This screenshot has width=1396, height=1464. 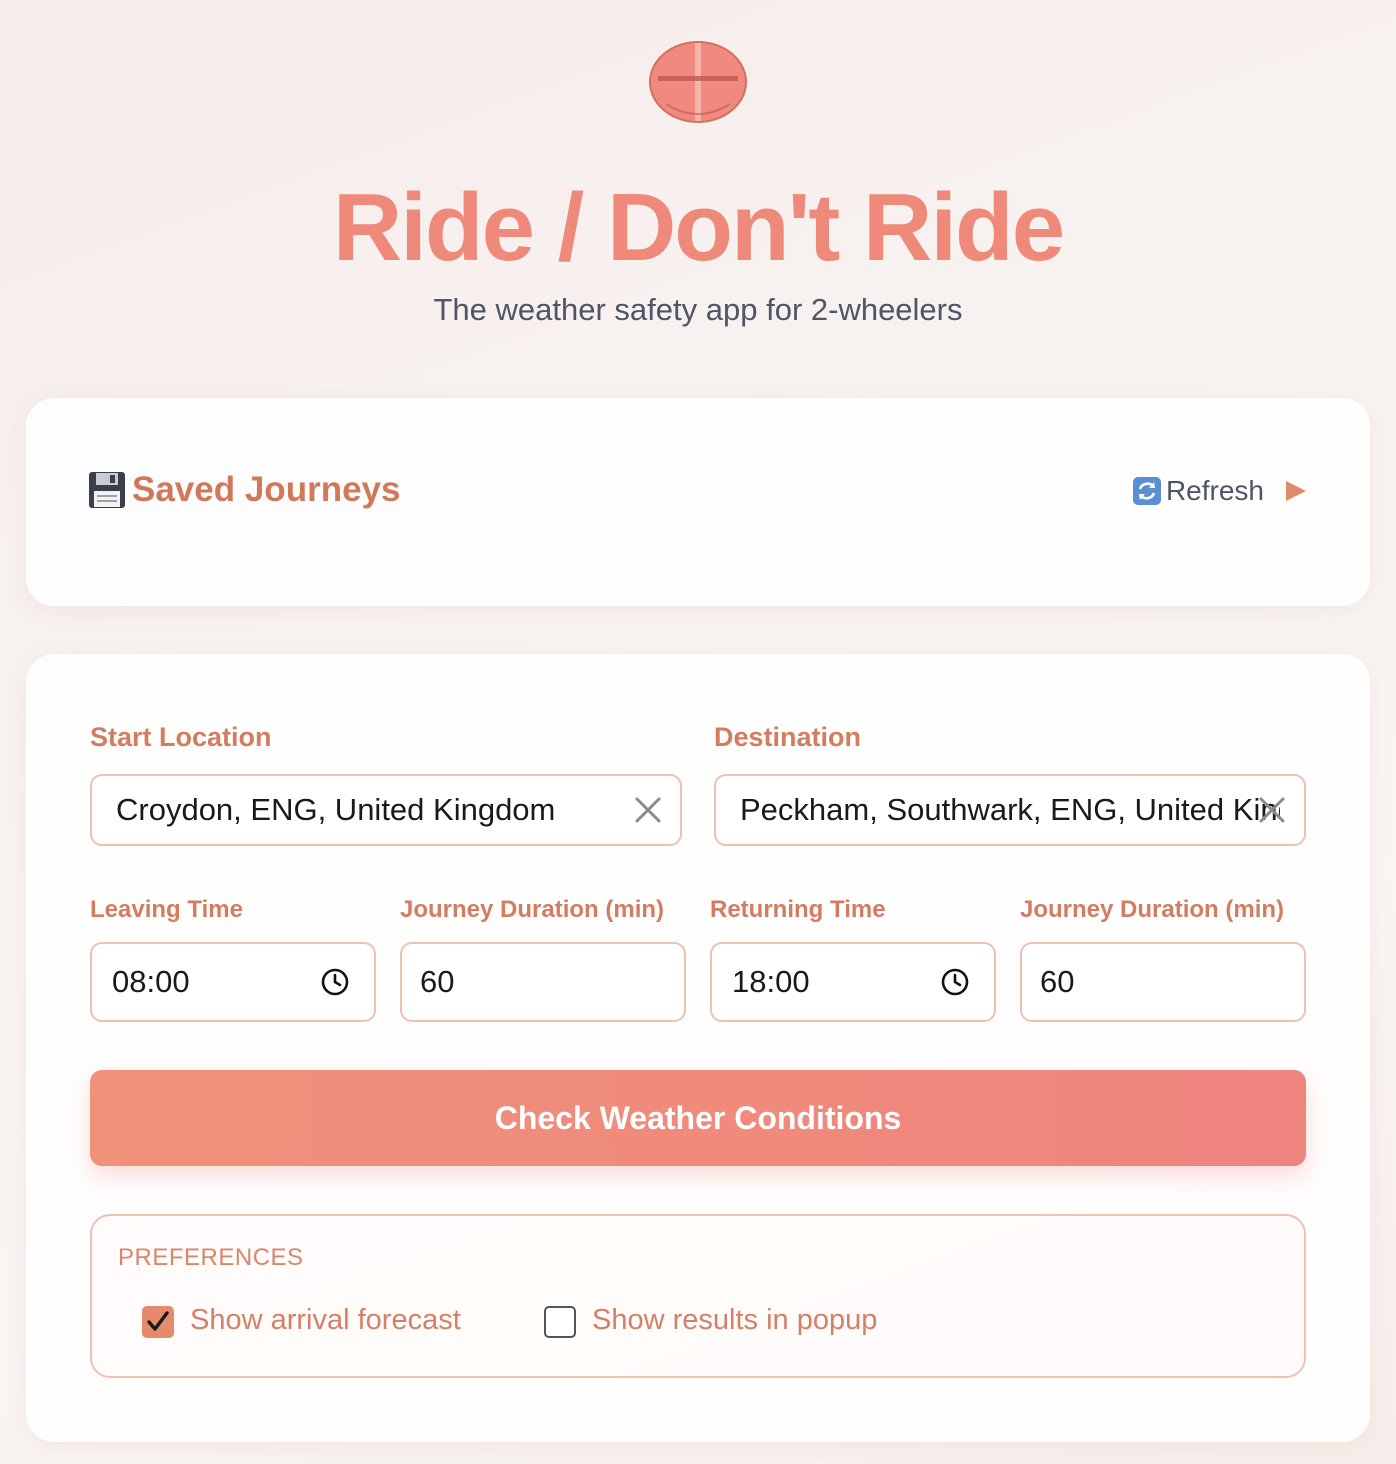 What do you see at coordinates (325, 1320) in the screenshot?
I see `show-arrival-forecast-label: Show arrival forecast` at bounding box center [325, 1320].